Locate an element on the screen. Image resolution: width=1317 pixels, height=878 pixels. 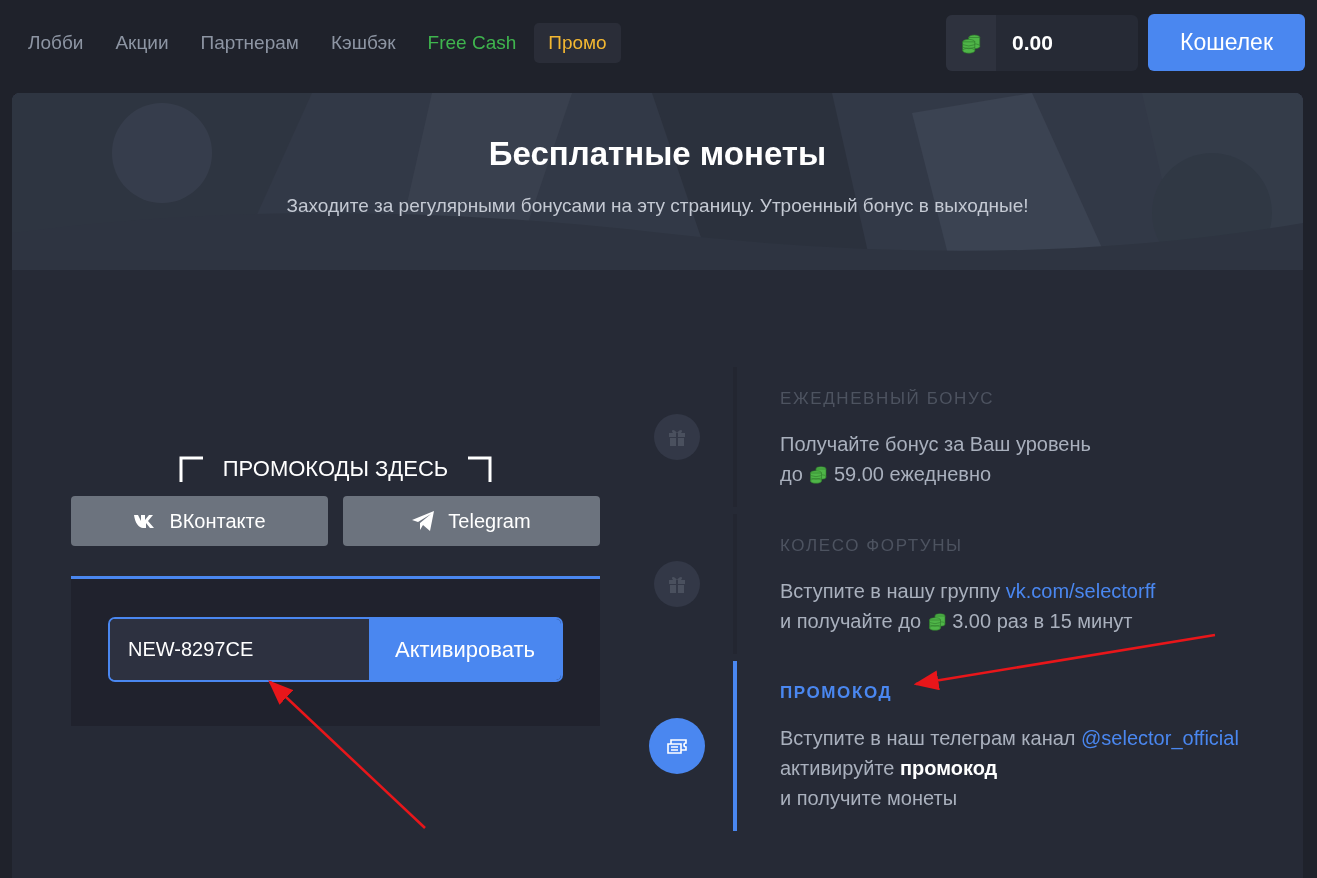
promo-heading: ПРОМОКОДЫ ЗДЕСЬ is located at coordinates (335, 469).